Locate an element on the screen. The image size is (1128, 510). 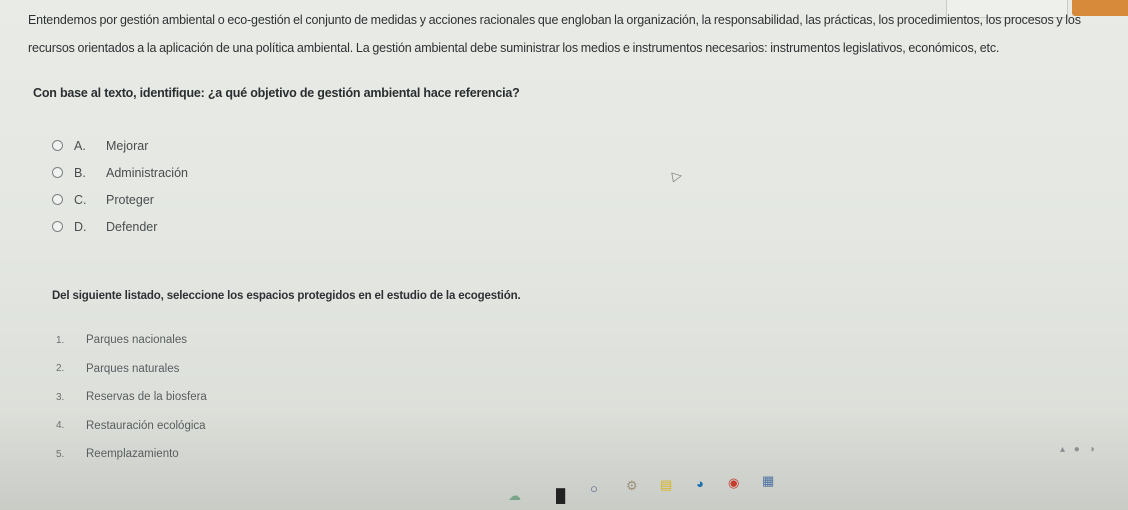
option-letter: C. is located at coordinates (80, 199).